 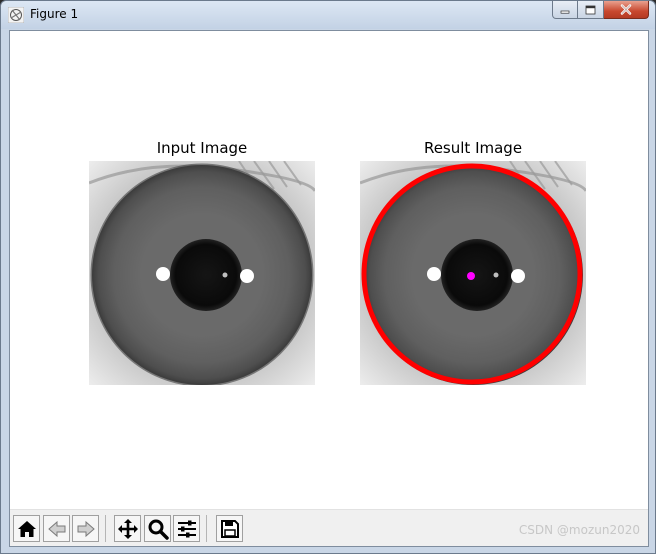 I want to click on maximize-button, so click(x=591, y=10).